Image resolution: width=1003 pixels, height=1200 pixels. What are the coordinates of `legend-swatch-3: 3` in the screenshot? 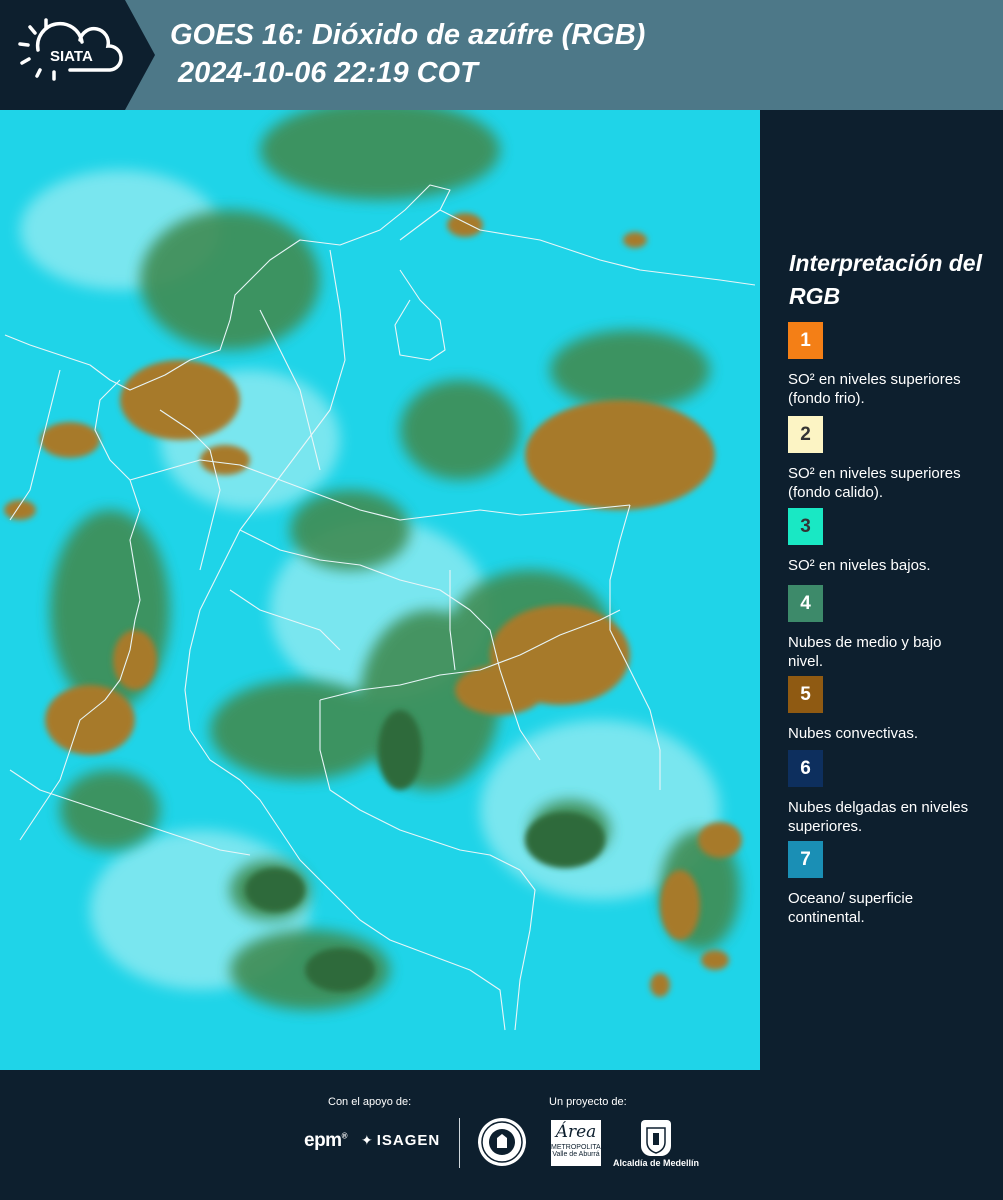 It's located at (805, 526).